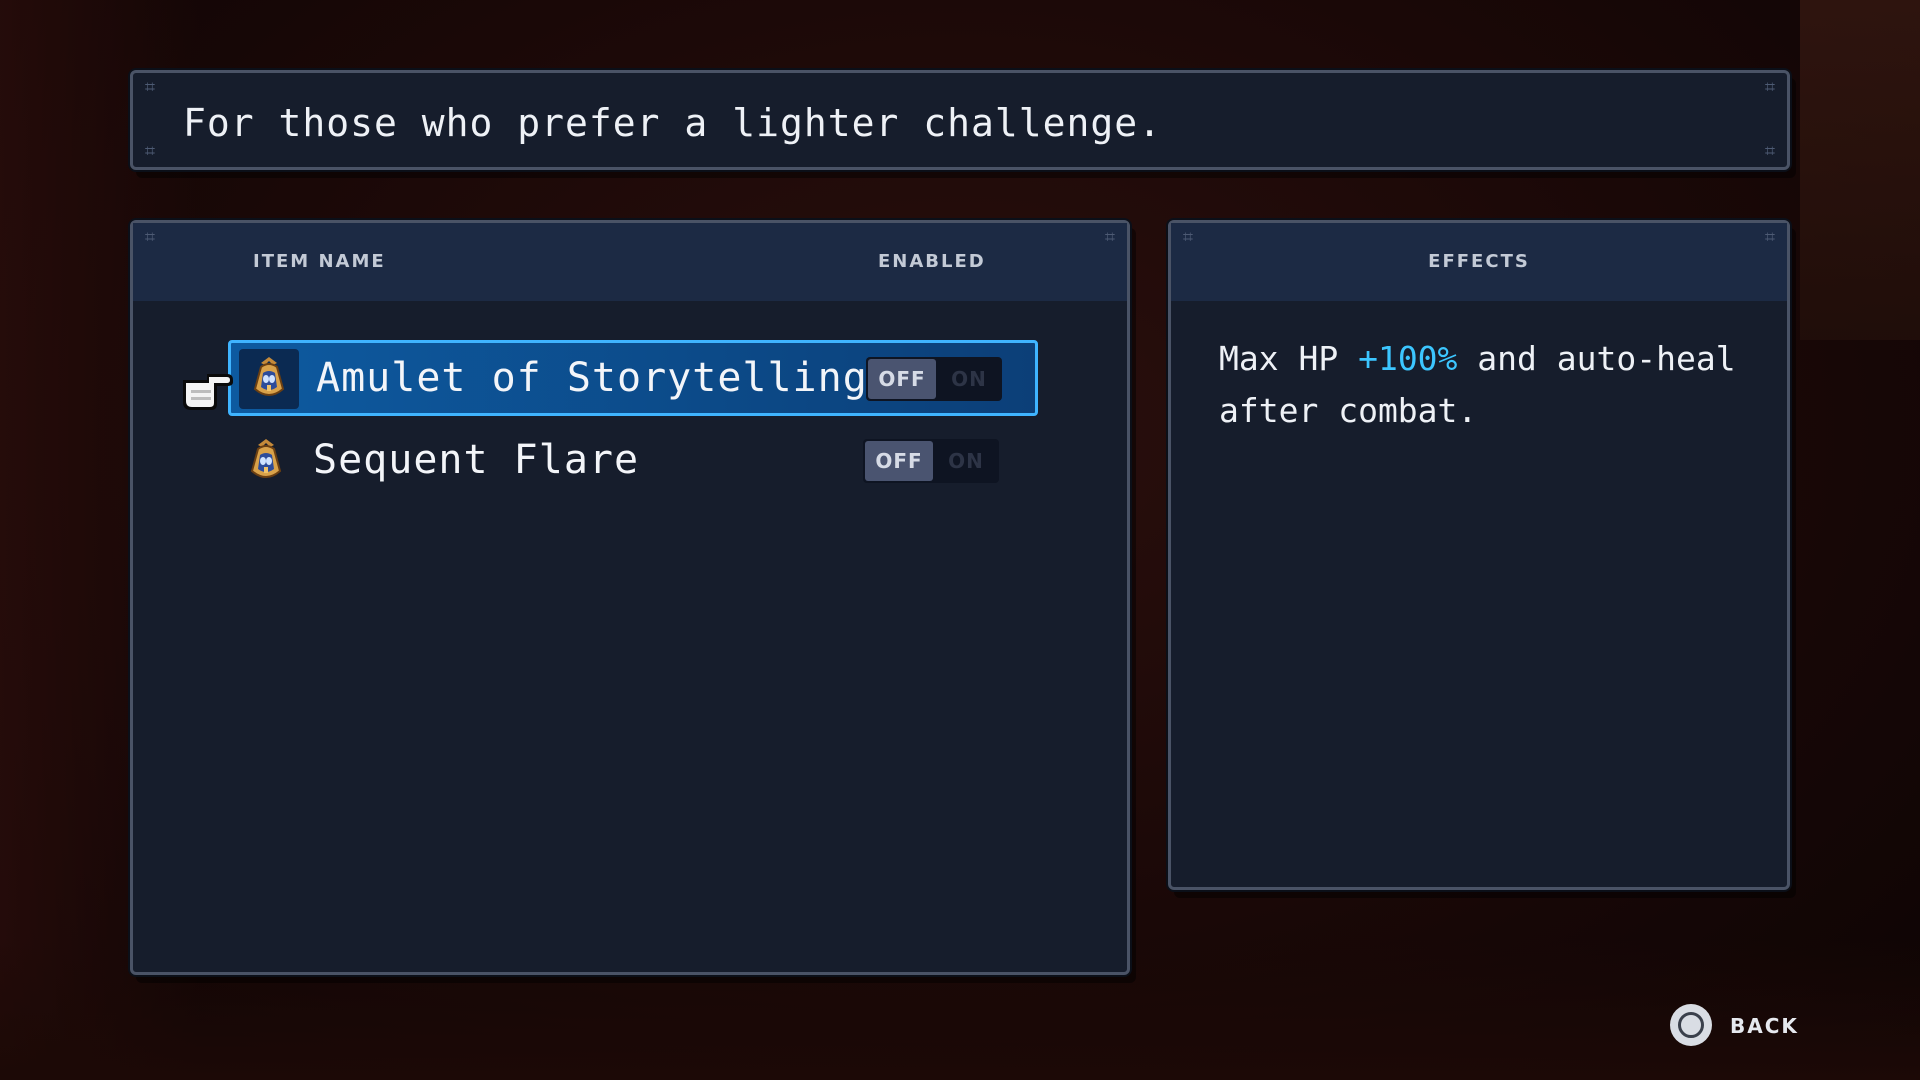 This screenshot has width=1920, height=1080. I want to click on item-row-amulet-of-storytelling: Amulet of Storytelling OFF ON, so click(633, 378).